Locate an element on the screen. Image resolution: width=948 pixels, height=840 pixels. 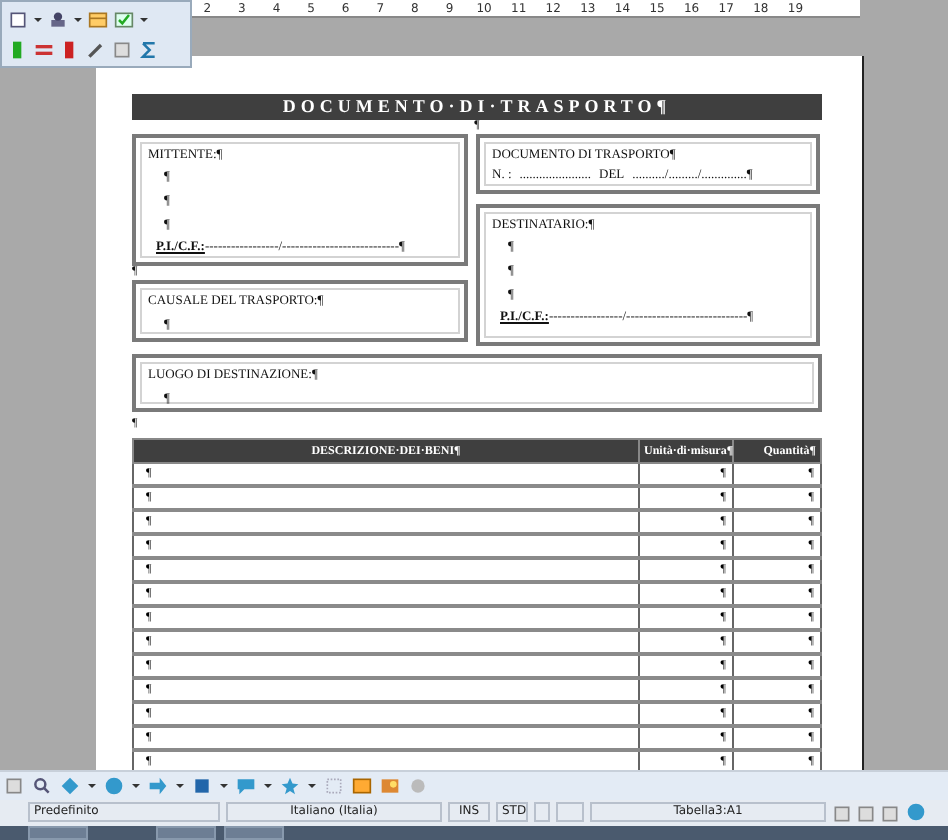
sum-icon is located at coordinates (148, 50).